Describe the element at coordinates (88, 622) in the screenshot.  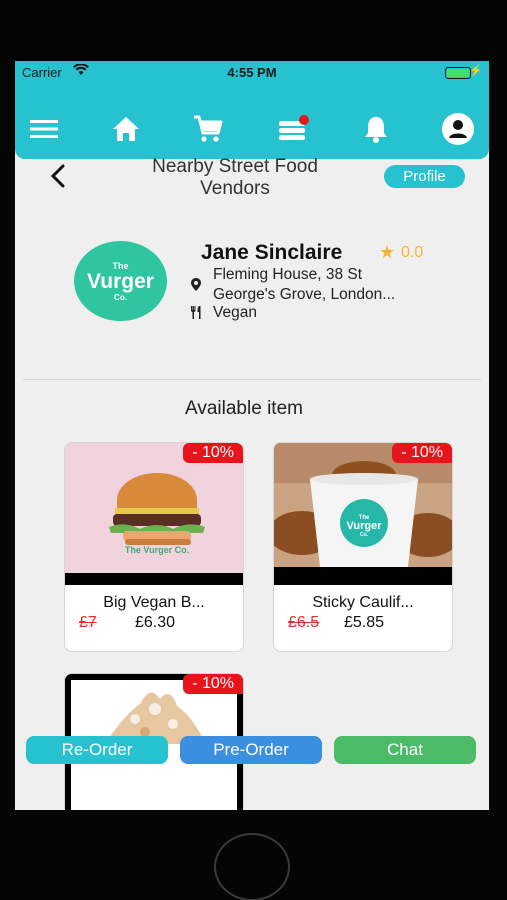
I see `item-old-price: £7` at that location.